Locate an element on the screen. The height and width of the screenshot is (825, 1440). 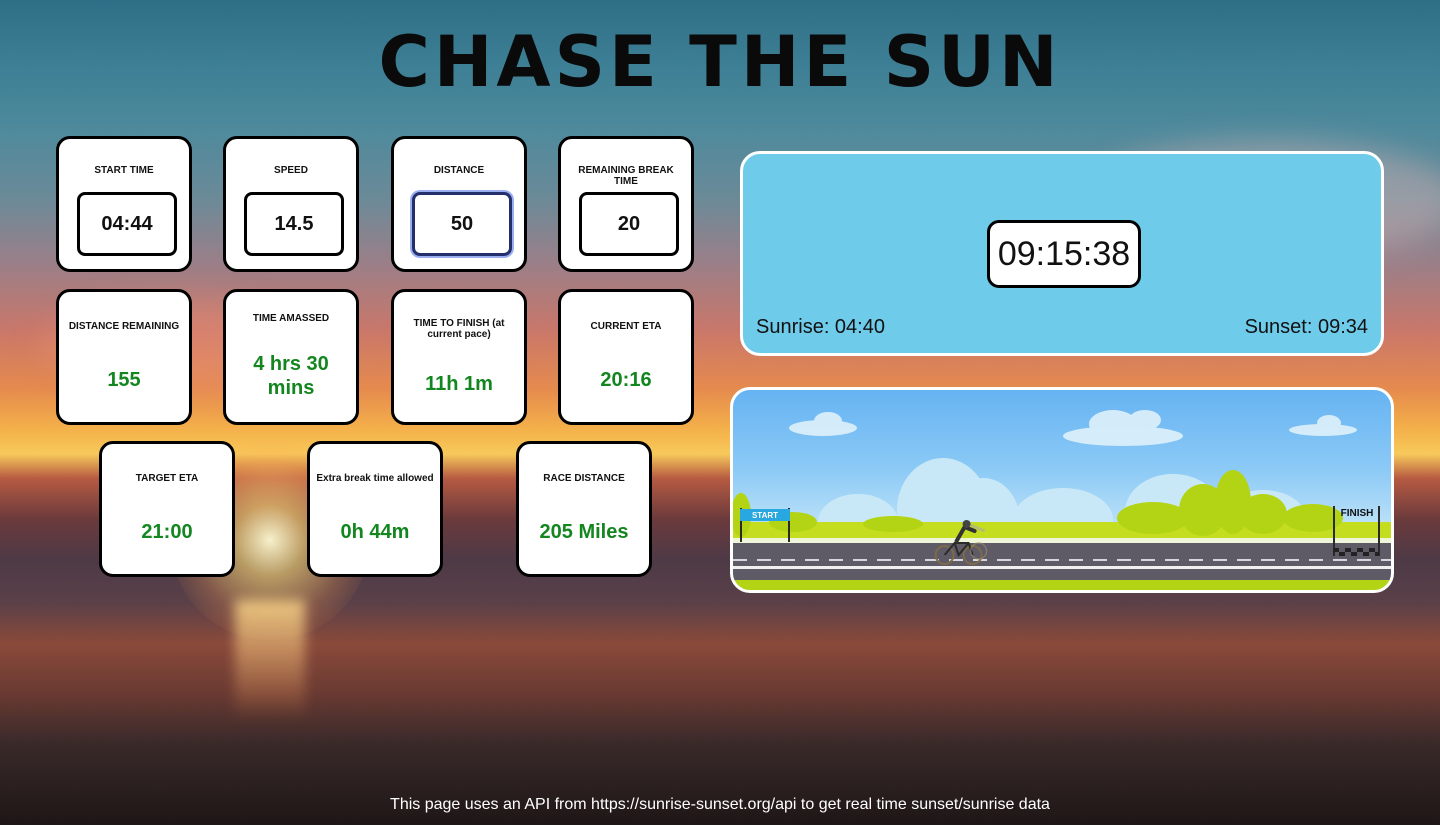
current-eta-value: 20:16 is located at coordinates (626, 380).